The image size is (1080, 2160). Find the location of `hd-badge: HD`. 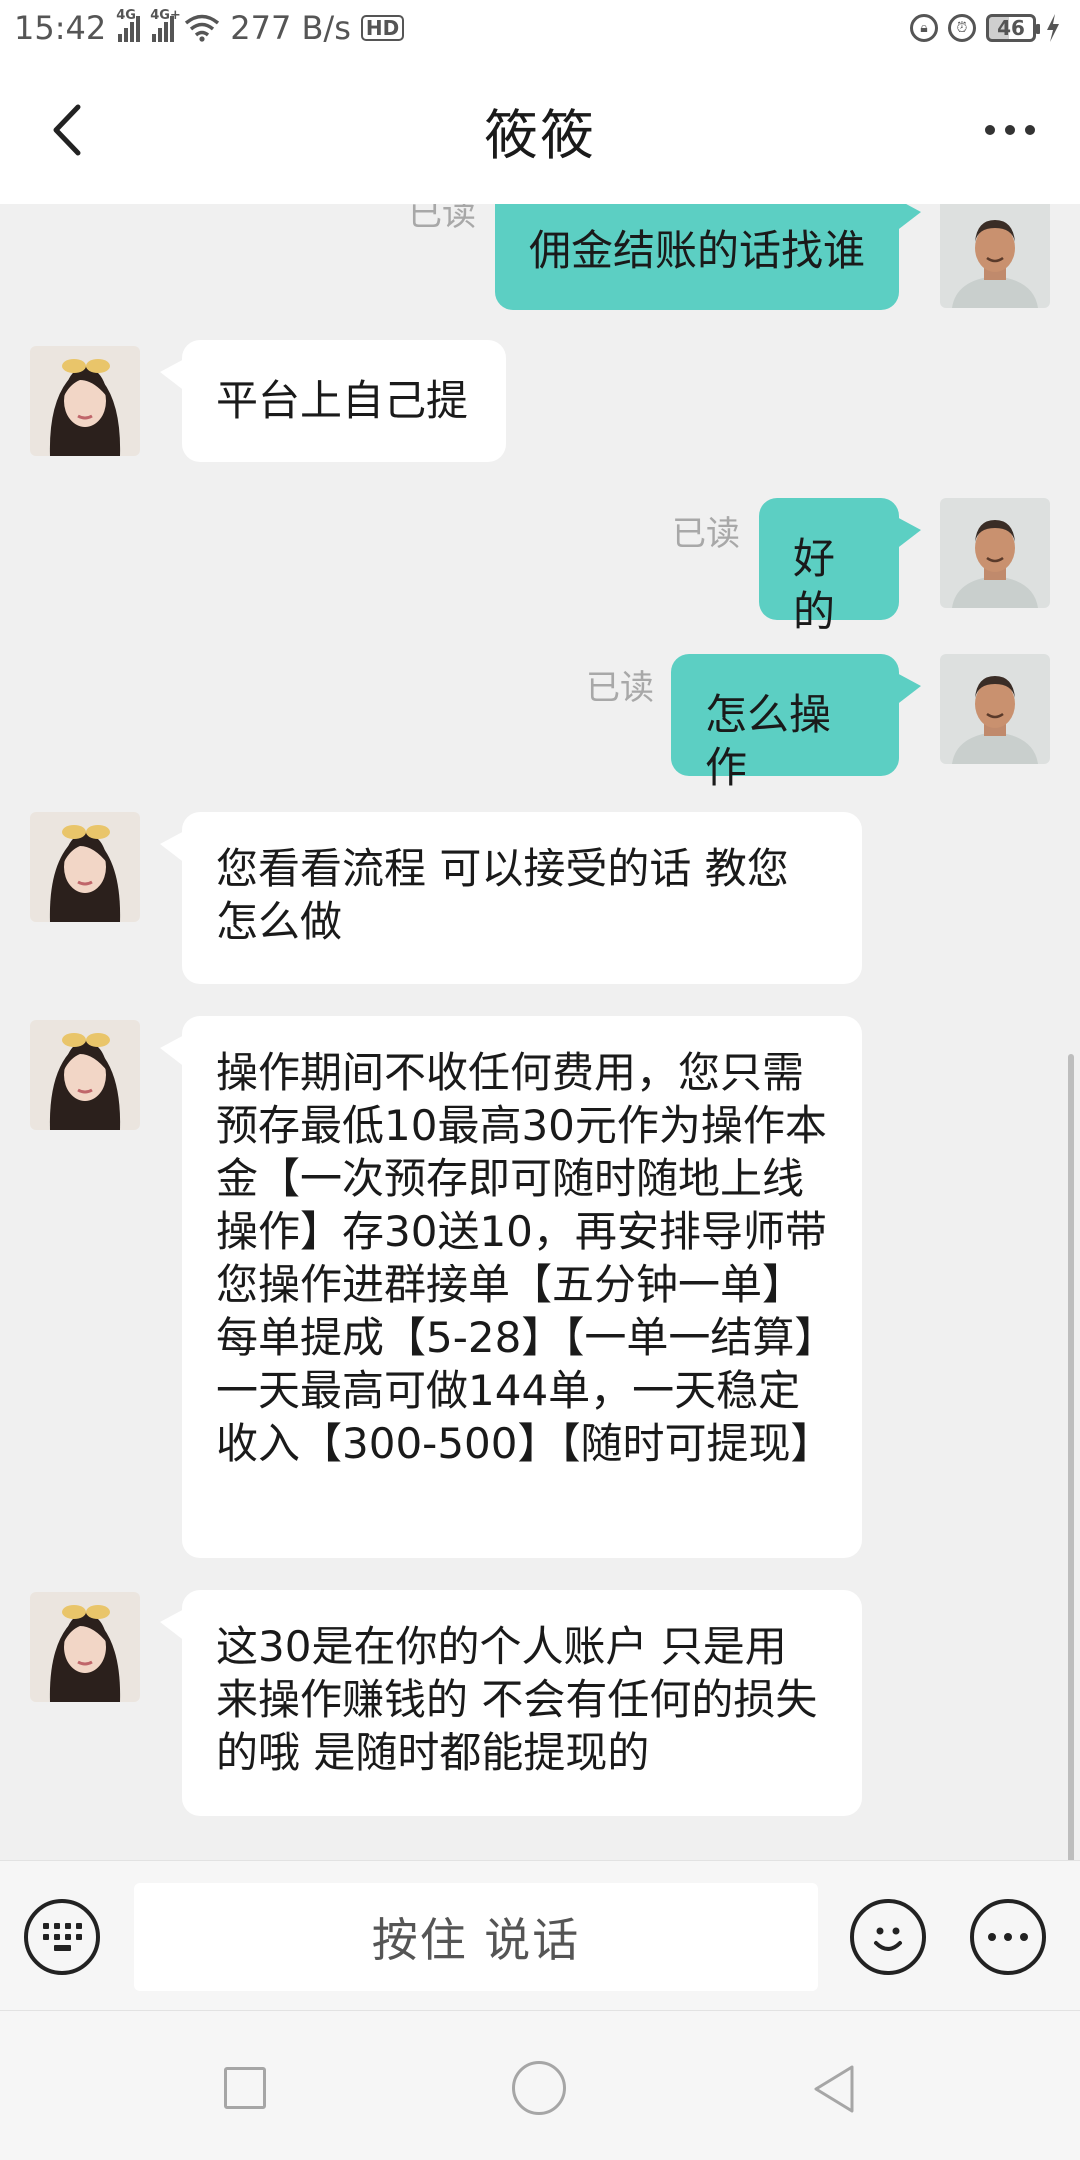

hd-badge: HD is located at coordinates (382, 28).